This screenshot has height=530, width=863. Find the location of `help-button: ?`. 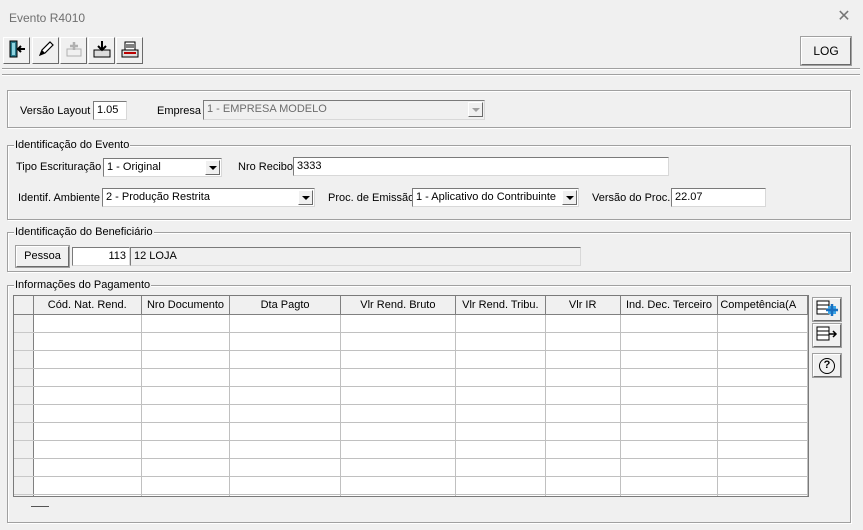

help-button: ? is located at coordinates (827, 365).